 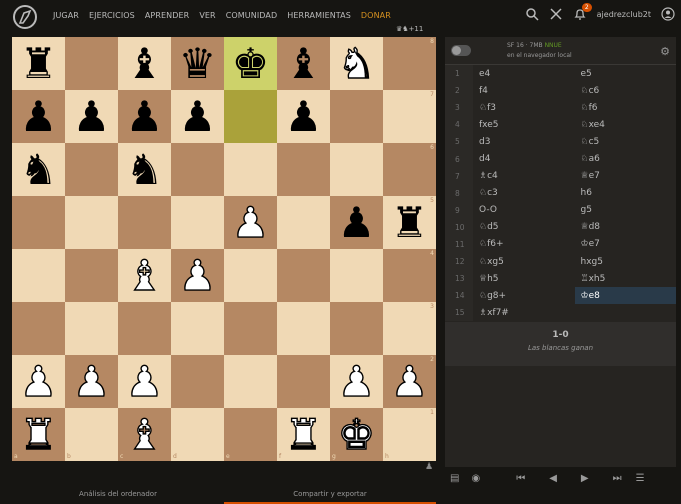 What do you see at coordinates (197, 222) in the screenshot?
I see `square-d5` at bounding box center [197, 222].